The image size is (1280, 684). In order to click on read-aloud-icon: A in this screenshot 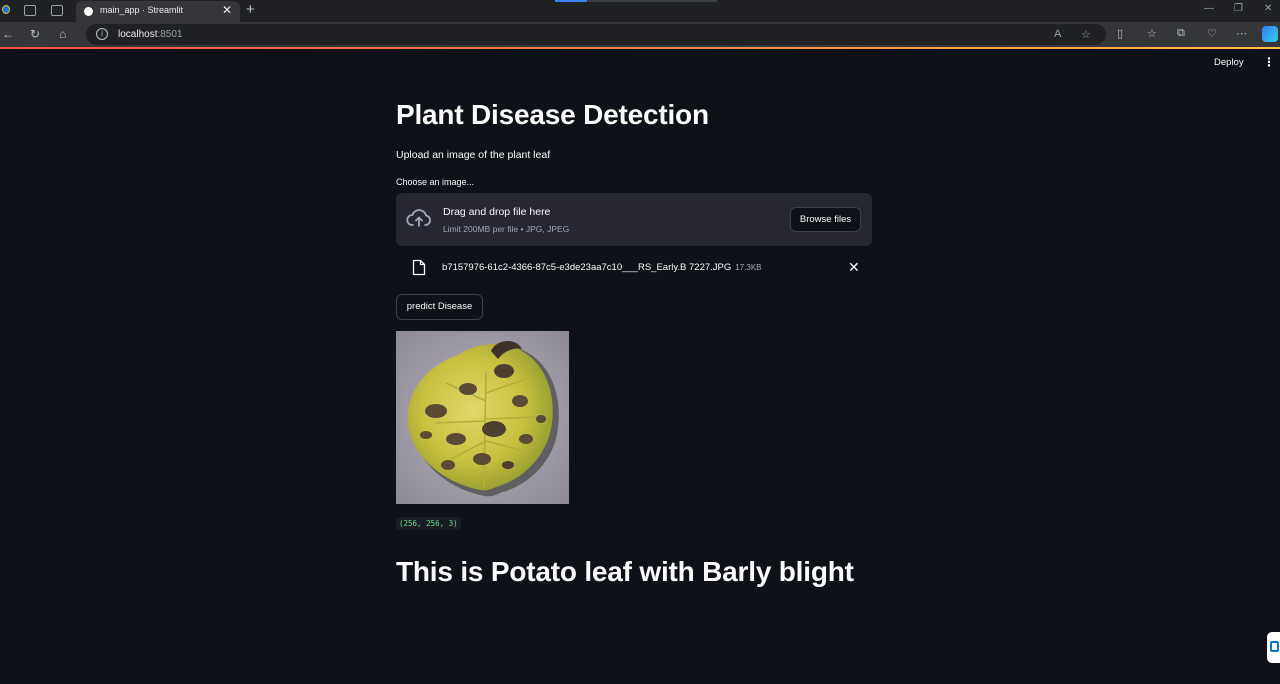, I will do `click(1057, 34)`.